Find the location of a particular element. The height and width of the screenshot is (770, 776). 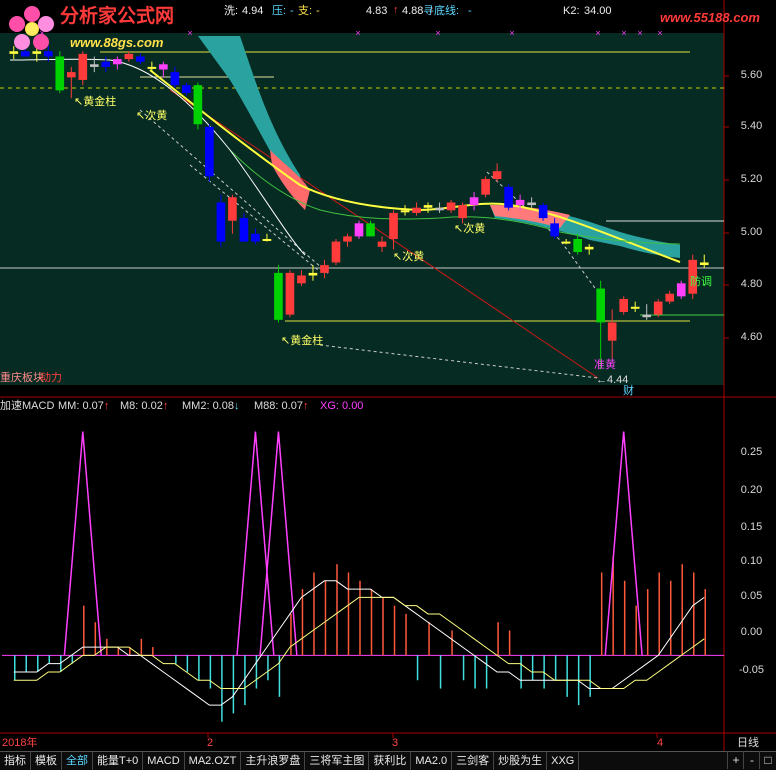

tab-template: 模板 is located at coordinates (46, 761).